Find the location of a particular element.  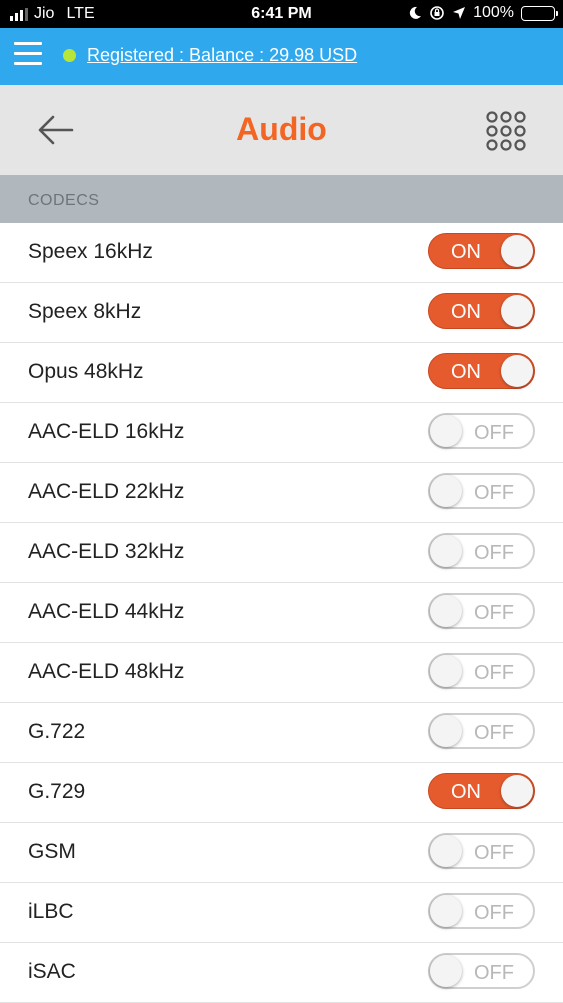

codec-name: G.722 is located at coordinates (57, 731).